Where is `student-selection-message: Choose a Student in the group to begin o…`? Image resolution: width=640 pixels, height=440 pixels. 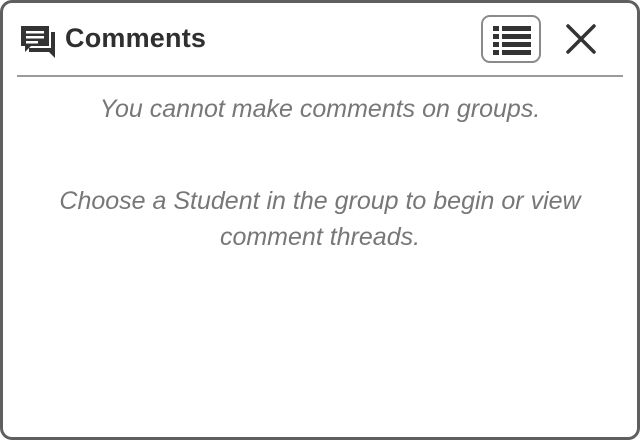 student-selection-message: Choose a Student in the group to begin o… is located at coordinates (320, 219).